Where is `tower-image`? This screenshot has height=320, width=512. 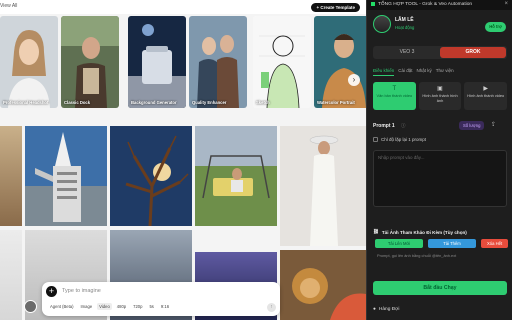 tower-image is located at coordinates (66, 176).